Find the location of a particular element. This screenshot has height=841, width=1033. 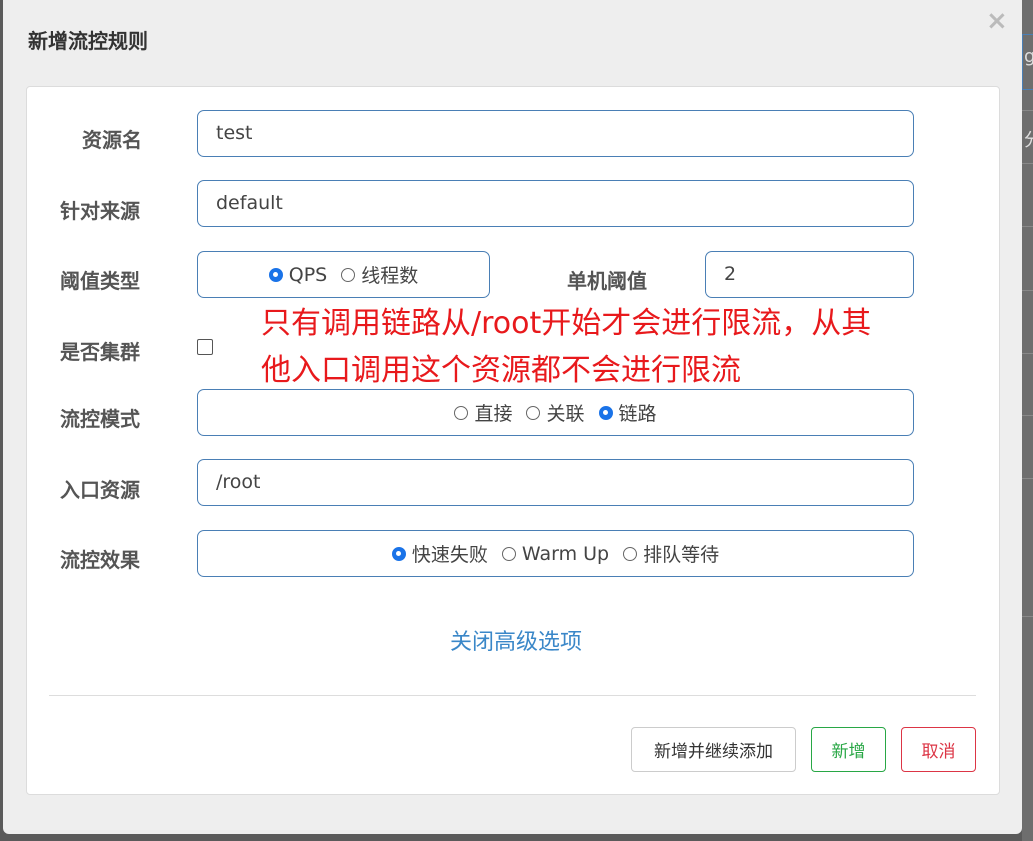

radio-qps: QPS is located at coordinates (298, 274).